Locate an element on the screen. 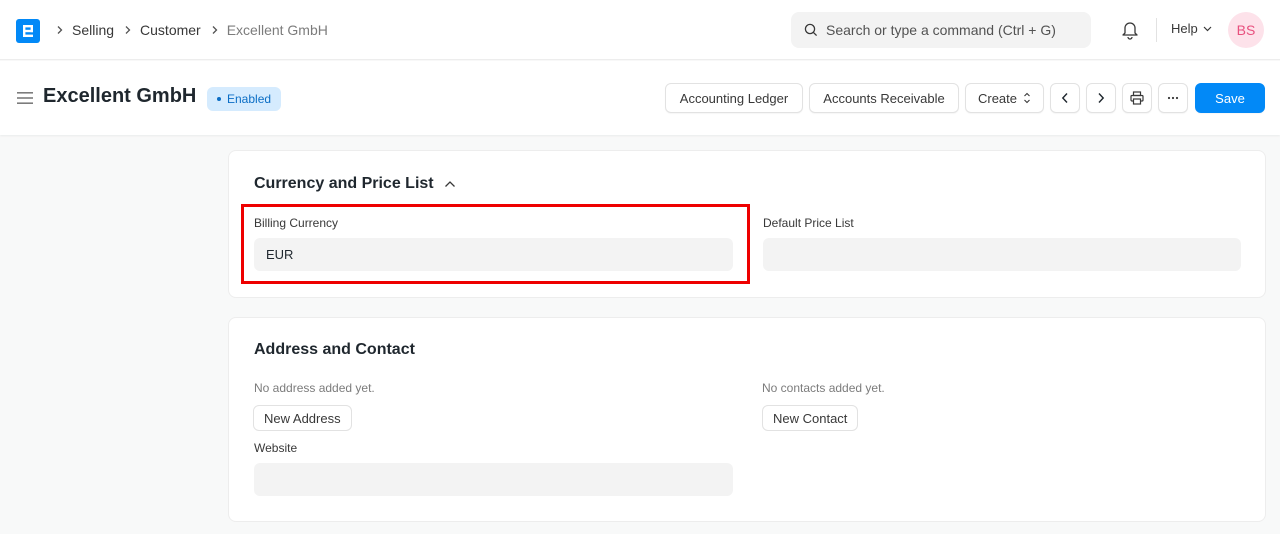  help-dropdown: Help is located at coordinates (1191, 28).